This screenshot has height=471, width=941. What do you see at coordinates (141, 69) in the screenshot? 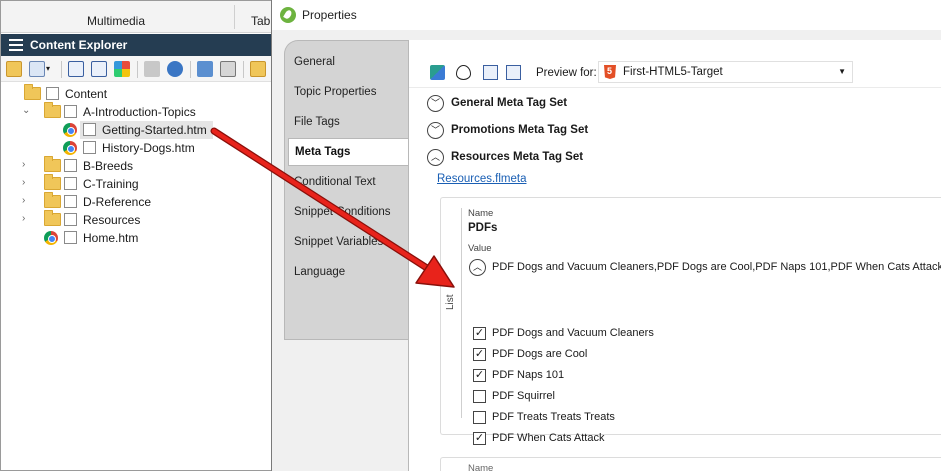
I see `content-explorer-toolbar: ▾` at bounding box center [141, 69].